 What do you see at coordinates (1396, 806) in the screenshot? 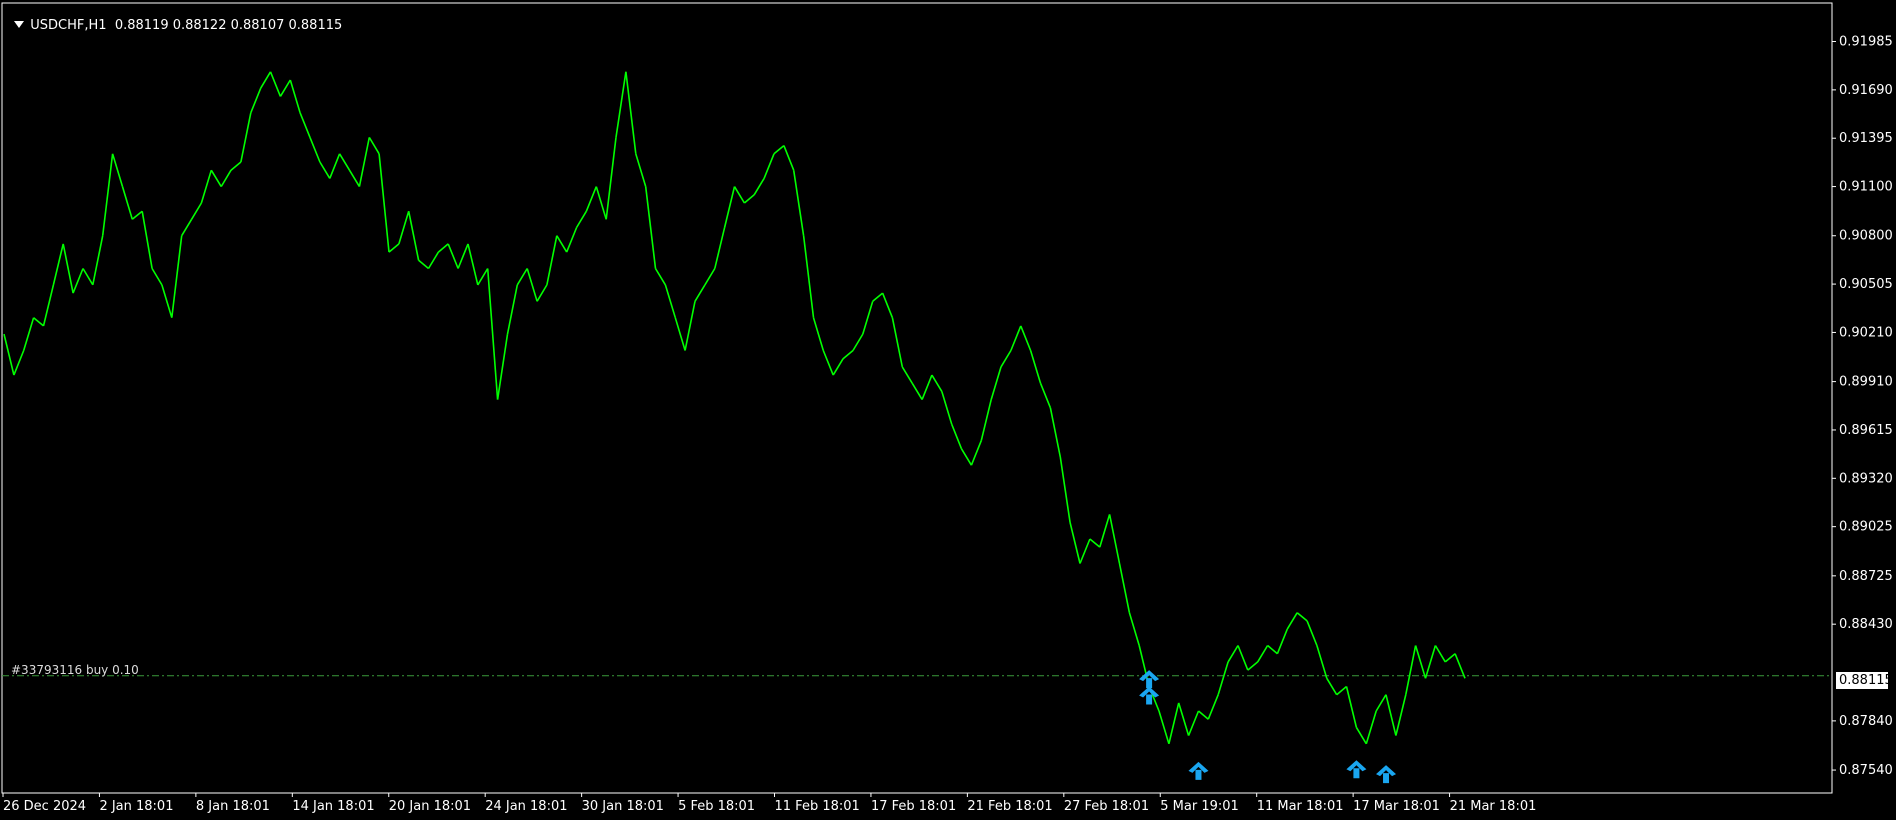
I see `x-tick-label: 17 Mar 18:01` at bounding box center [1396, 806].